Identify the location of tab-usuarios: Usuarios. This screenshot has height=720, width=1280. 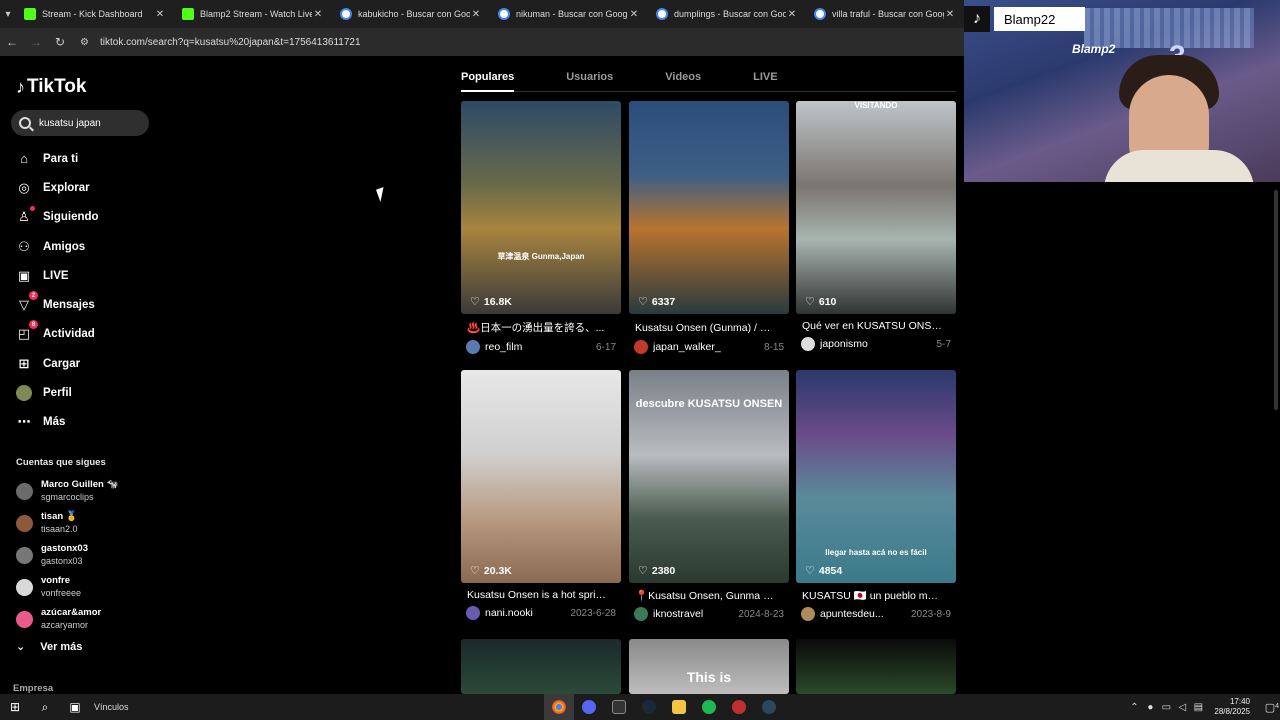
(589, 78).